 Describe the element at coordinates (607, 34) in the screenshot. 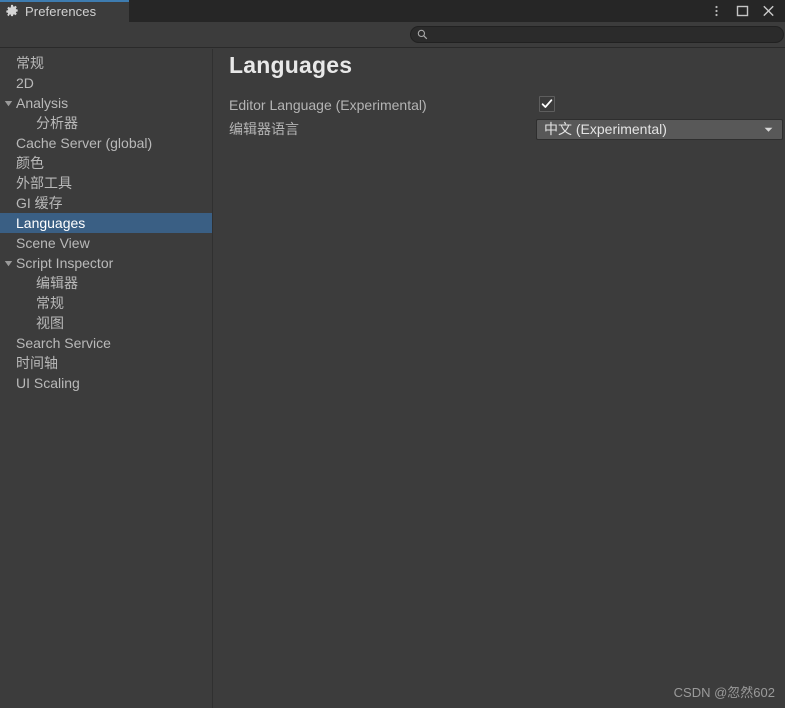

I see `search-input` at that location.